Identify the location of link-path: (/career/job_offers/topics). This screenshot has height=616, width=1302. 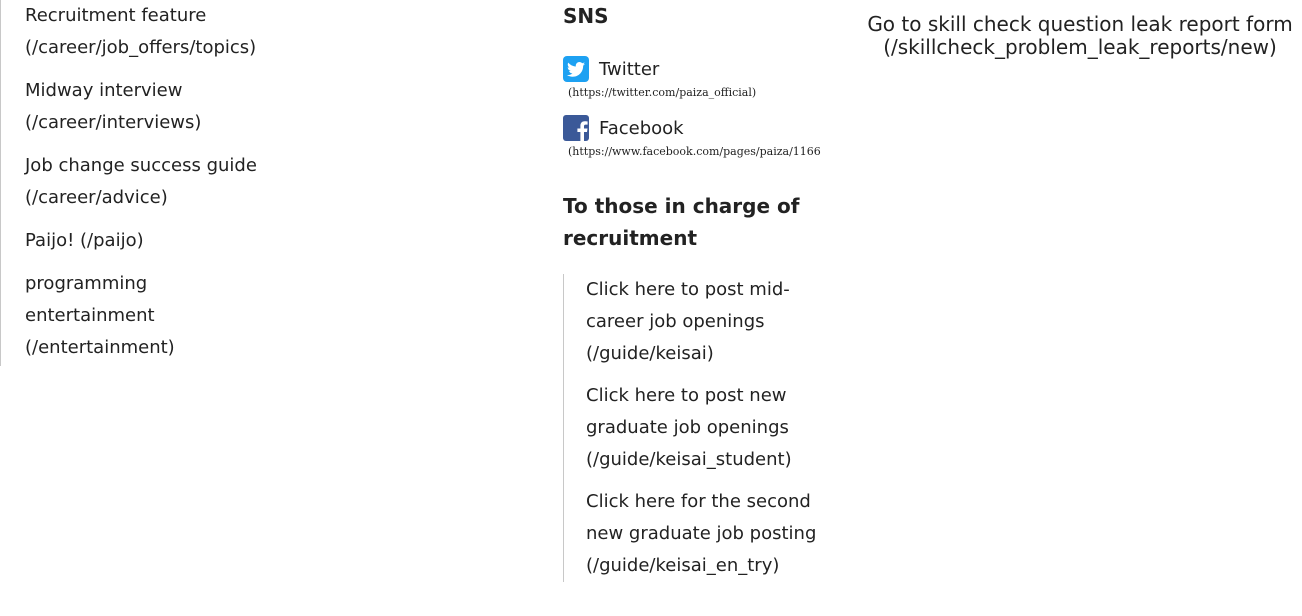
(141, 47).